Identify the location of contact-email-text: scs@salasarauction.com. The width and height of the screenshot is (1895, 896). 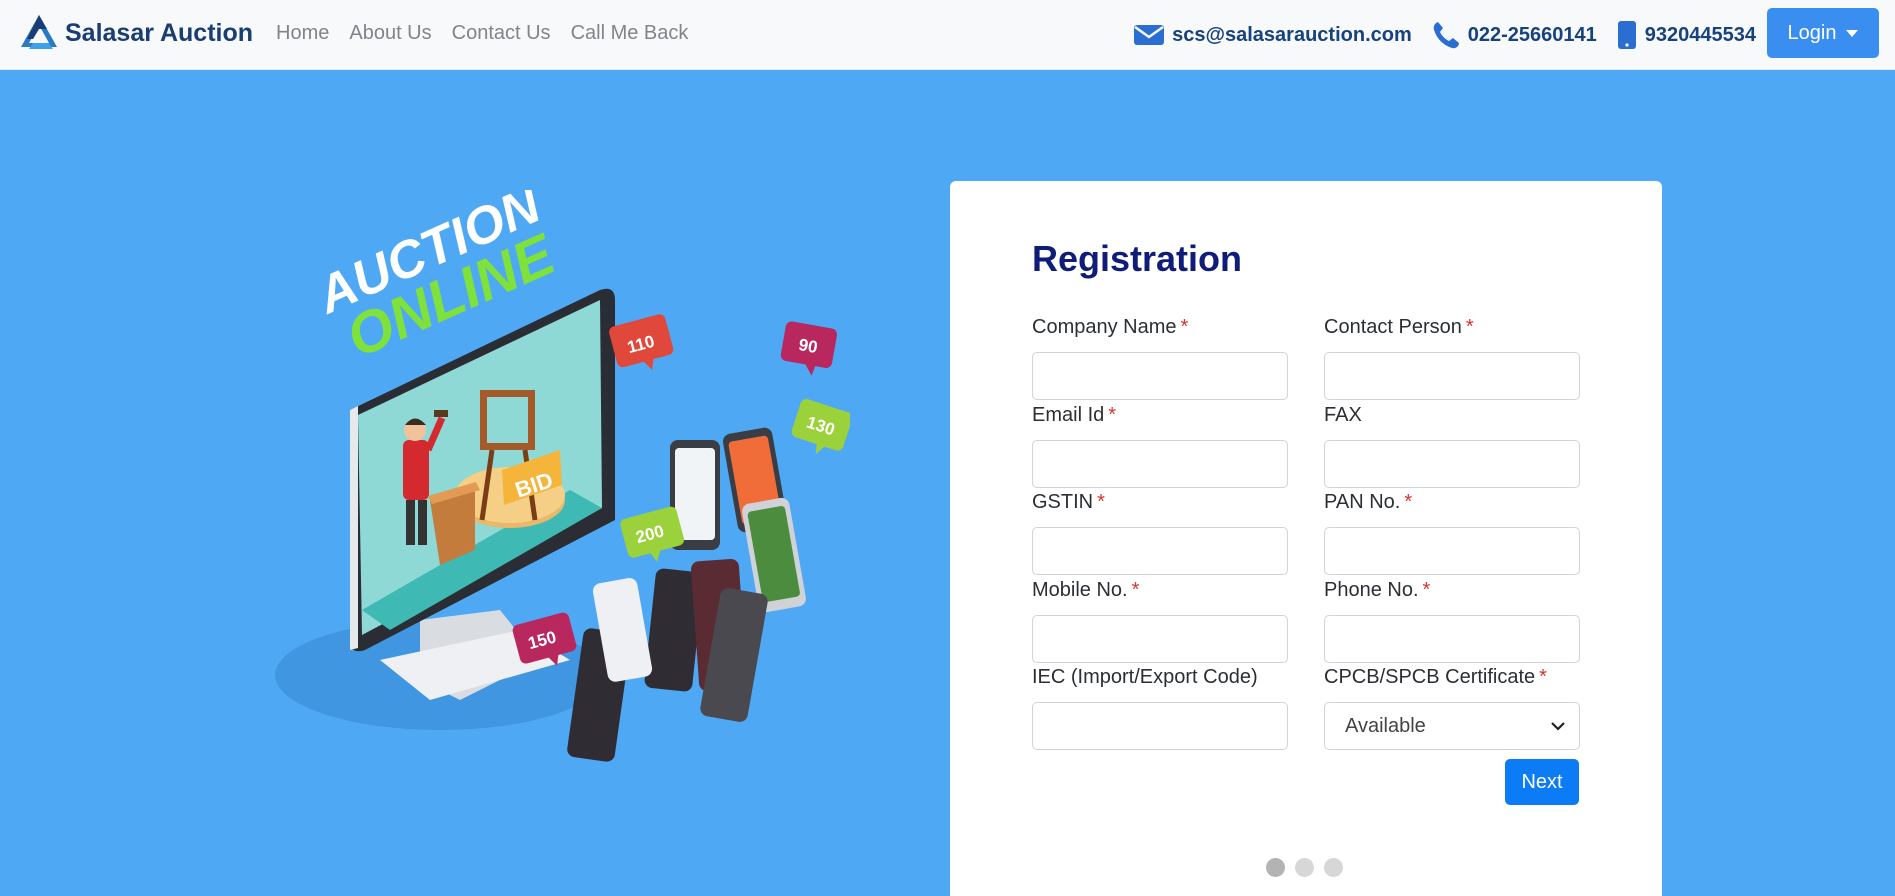
(1292, 34).